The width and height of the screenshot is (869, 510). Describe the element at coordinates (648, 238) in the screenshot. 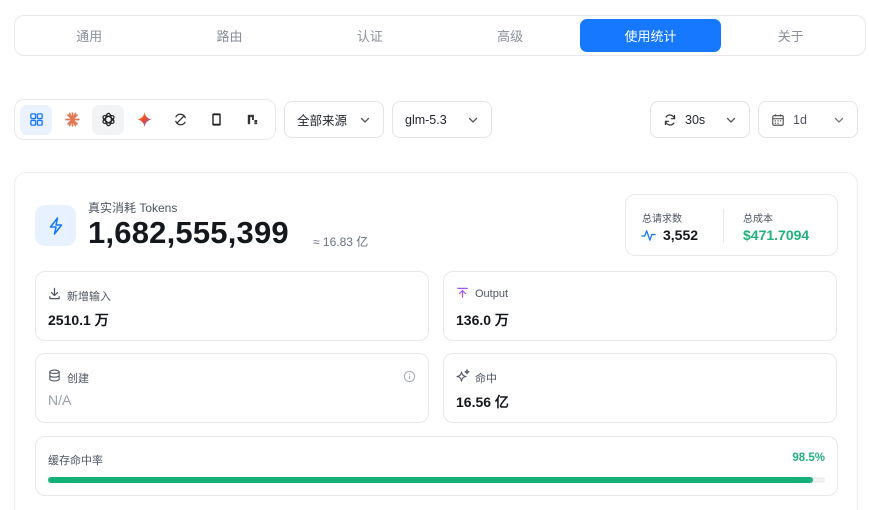

I see `activity-icon` at that location.